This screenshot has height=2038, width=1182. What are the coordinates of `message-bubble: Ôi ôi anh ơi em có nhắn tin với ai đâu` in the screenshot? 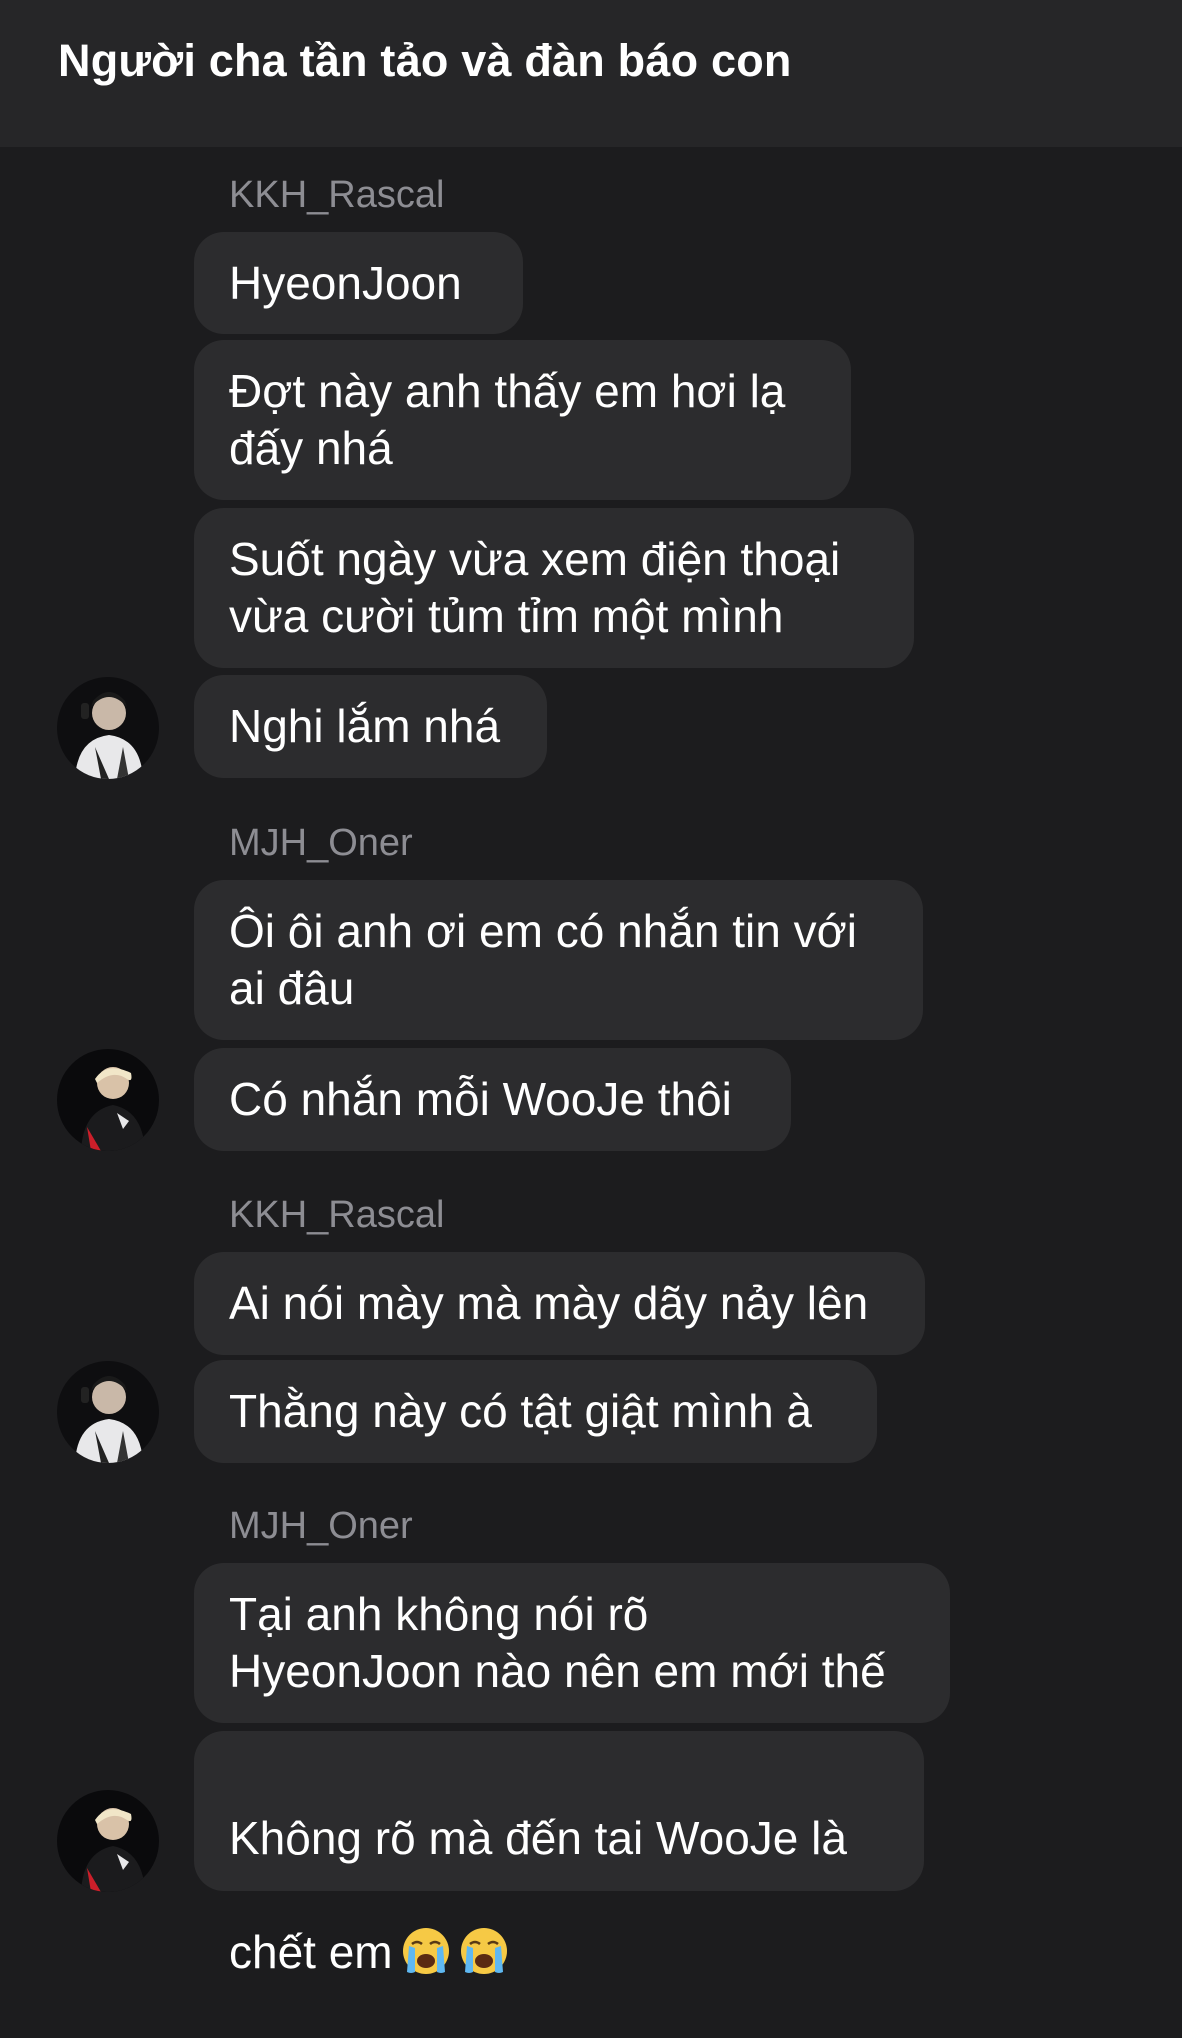 It's located at (558, 960).